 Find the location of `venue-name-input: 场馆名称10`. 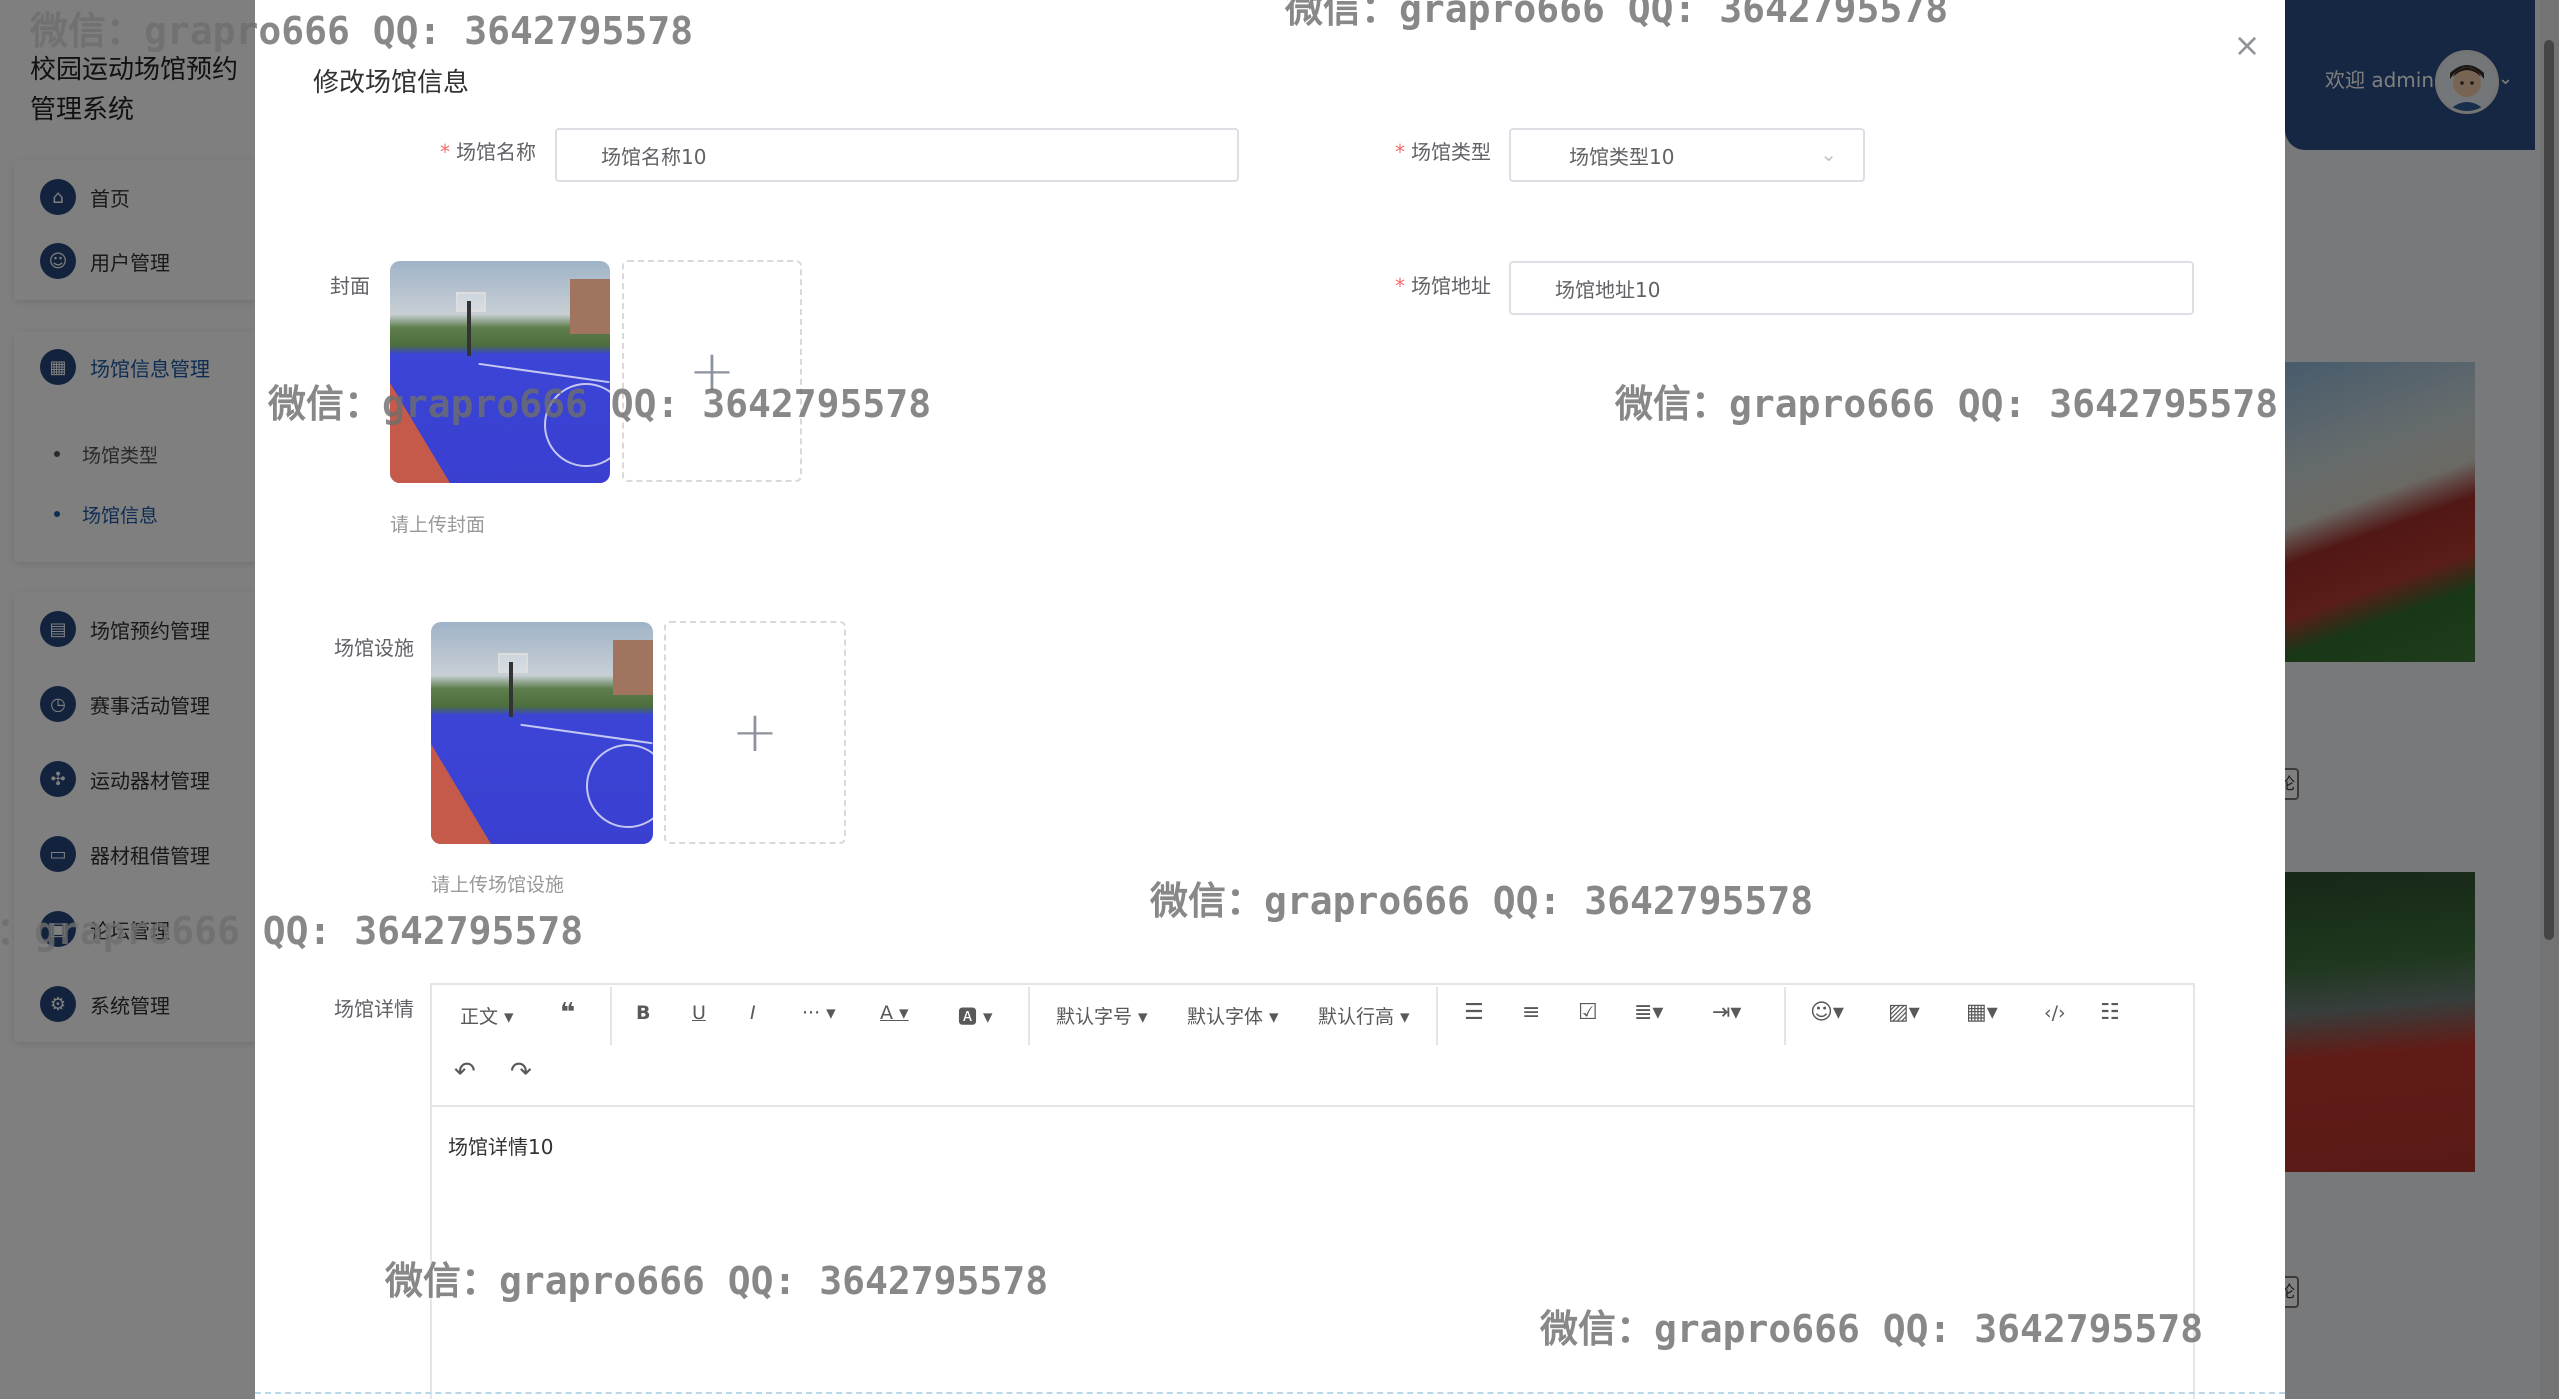

venue-name-input: 场馆名称10 is located at coordinates (897, 155).